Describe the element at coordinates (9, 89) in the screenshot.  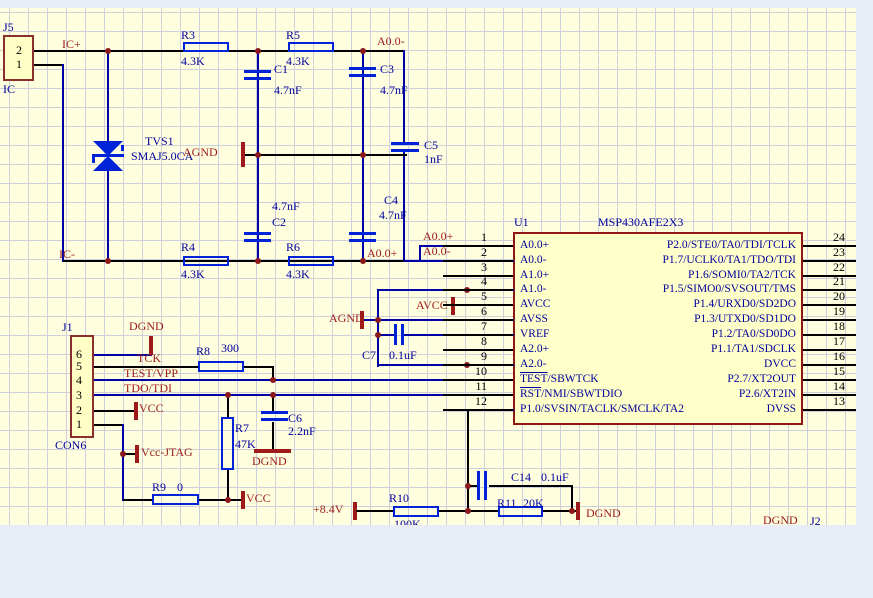
I see `j5-type: IC` at that location.